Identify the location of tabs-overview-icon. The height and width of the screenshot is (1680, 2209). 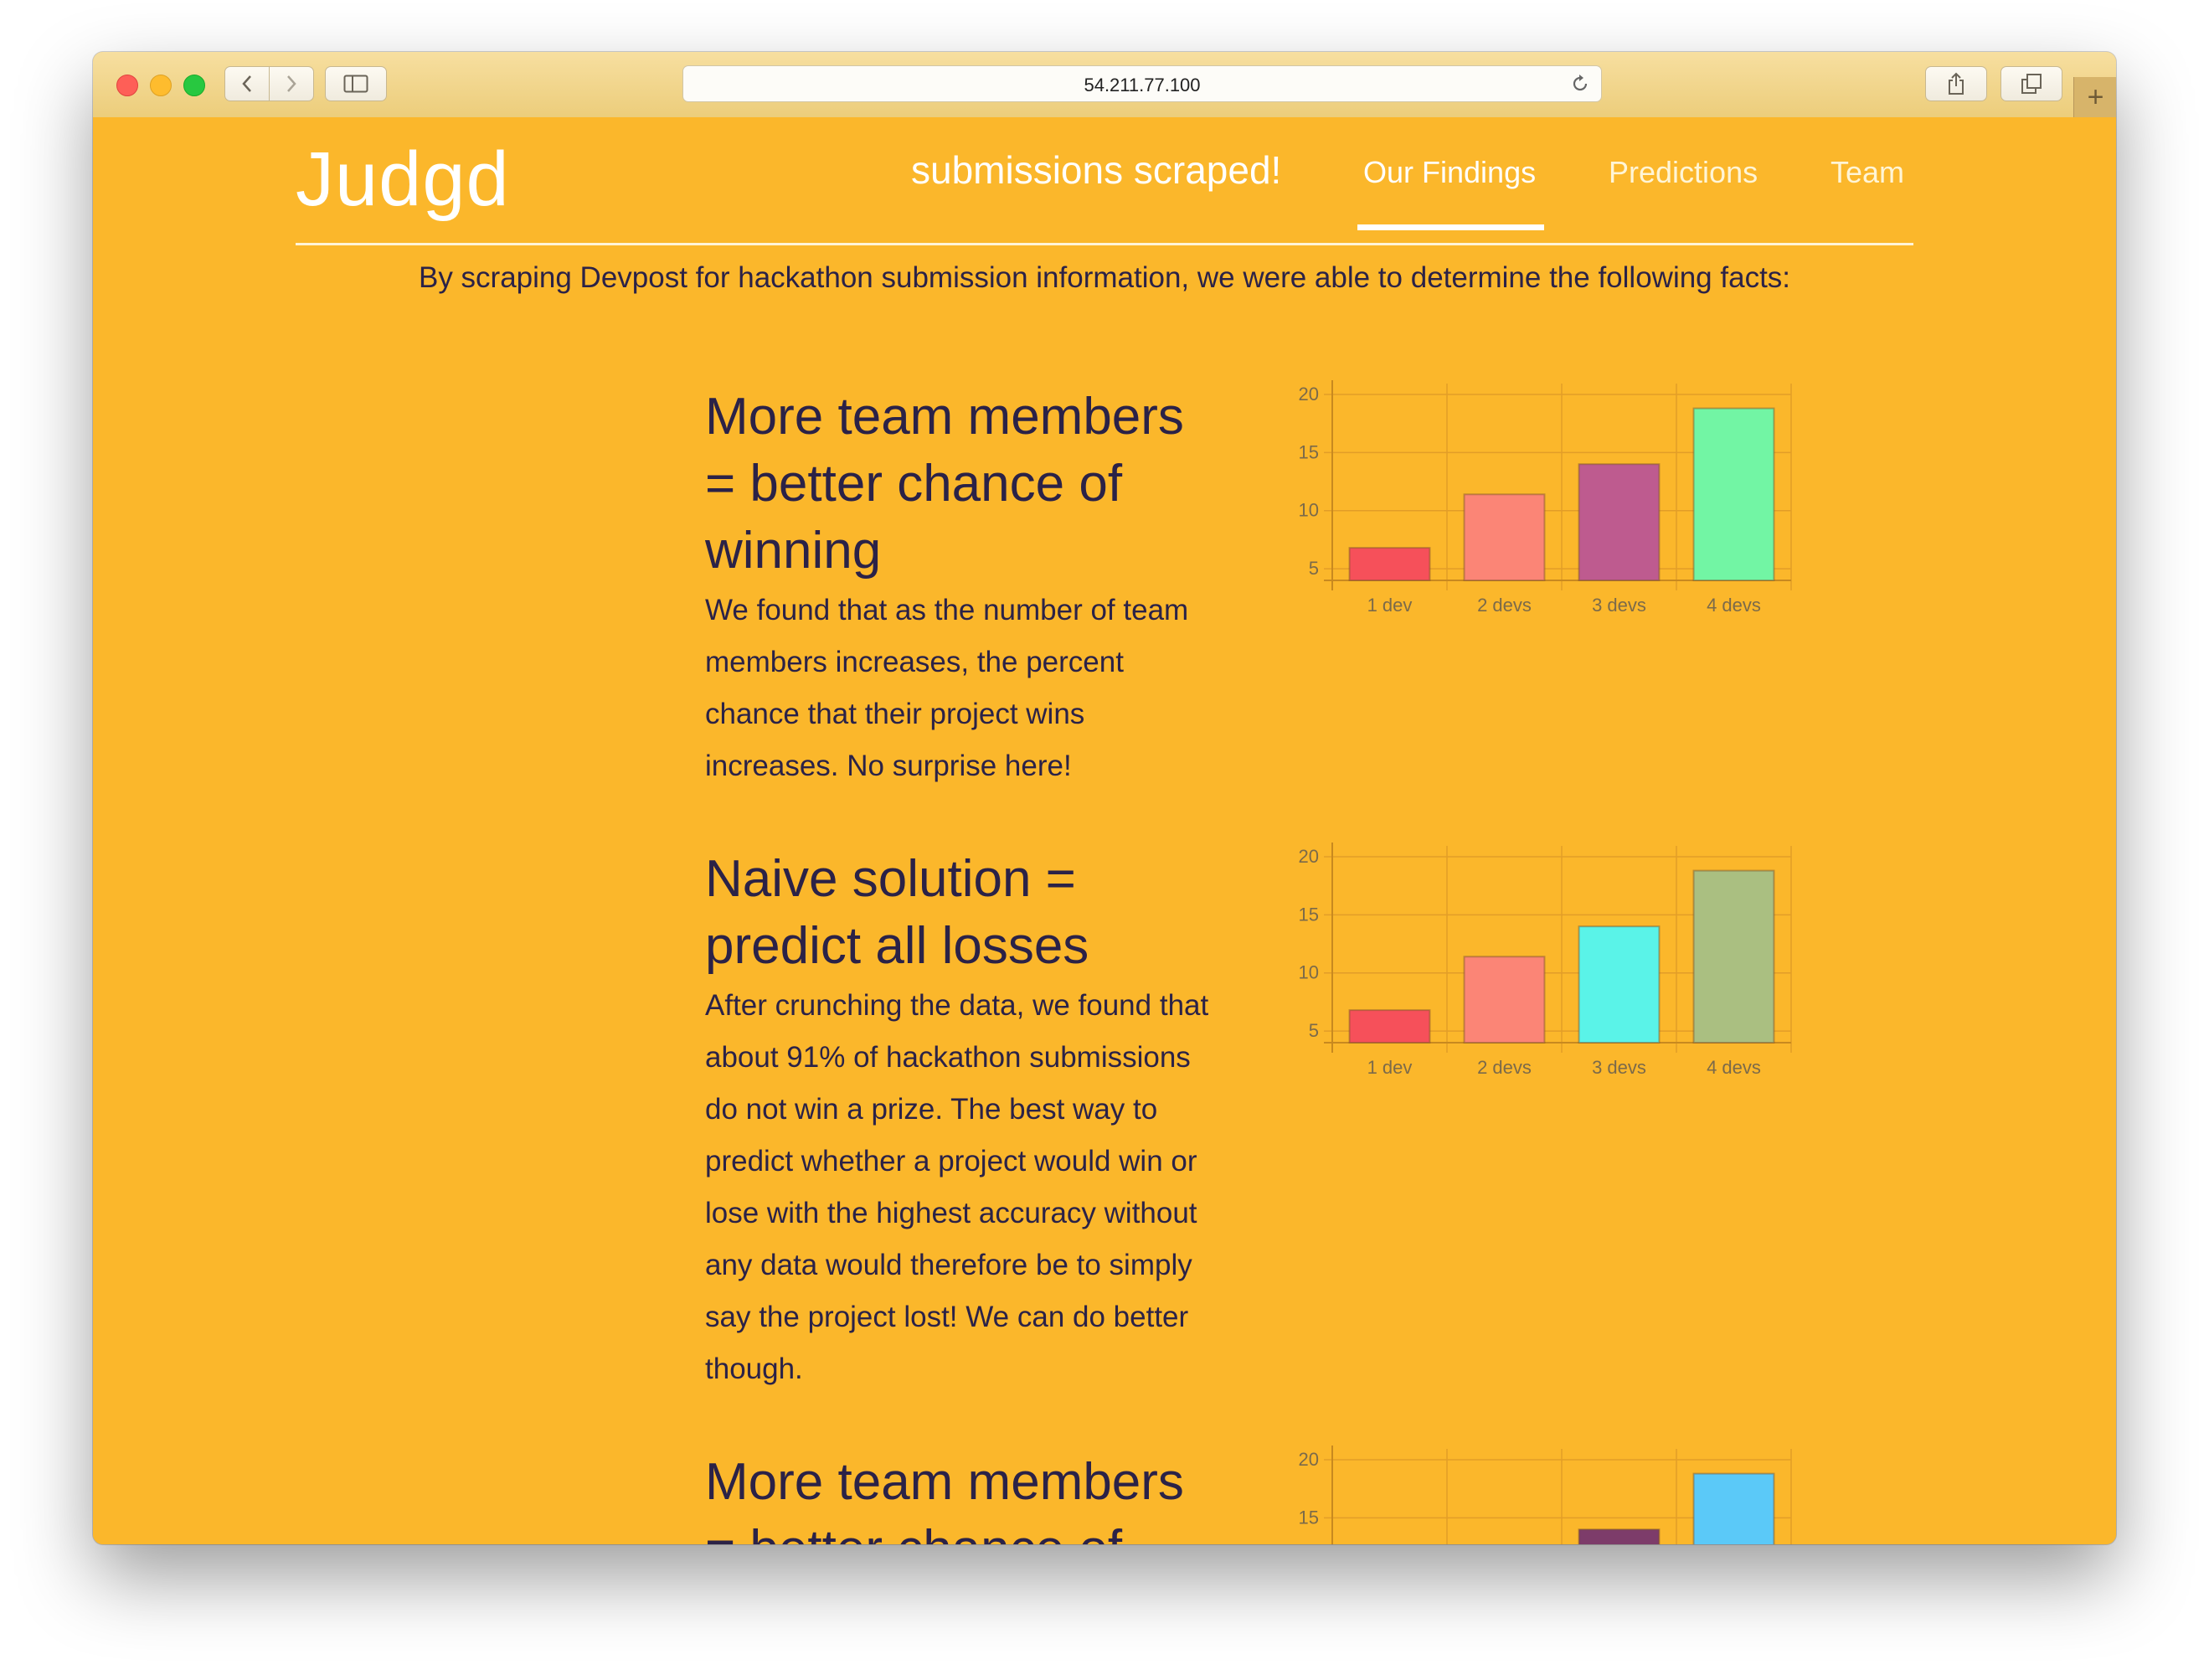
(2032, 84).